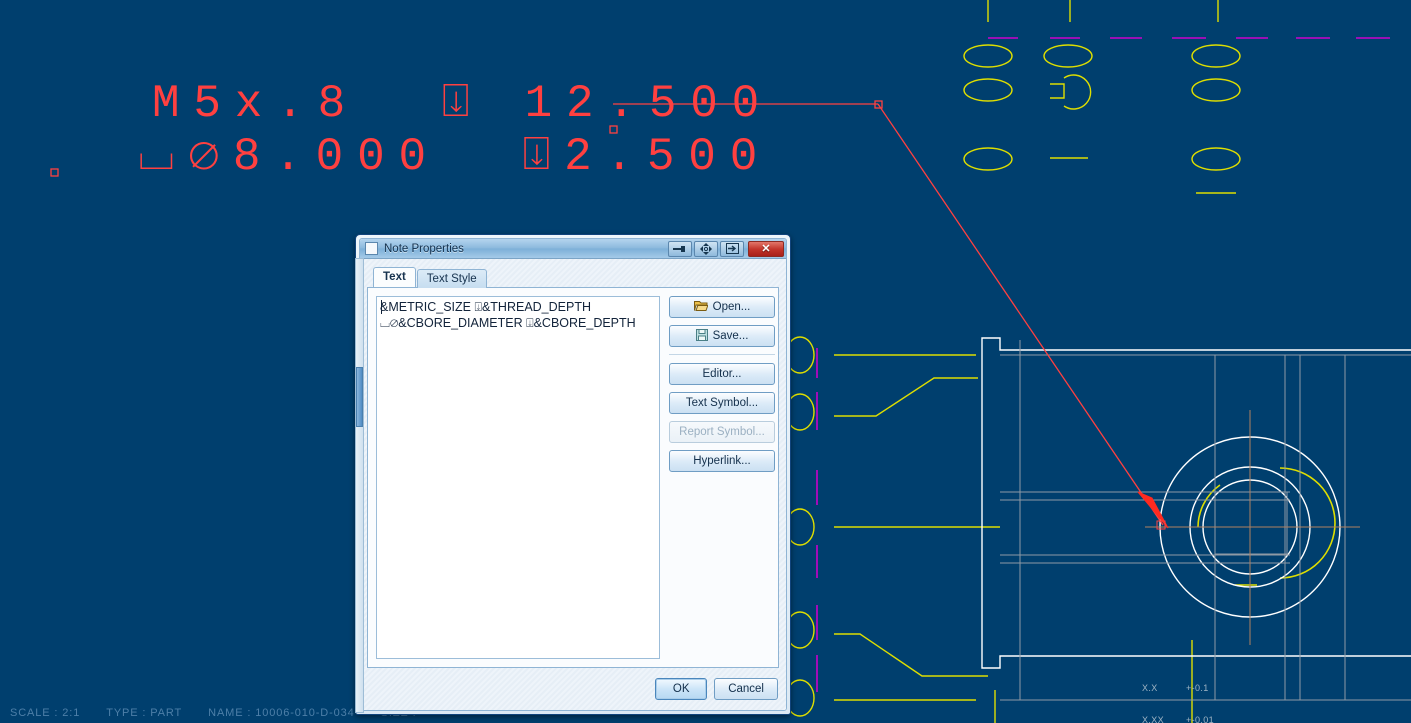 This screenshot has width=1411, height=723. I want to click on pin-icon, so click(680, 248).